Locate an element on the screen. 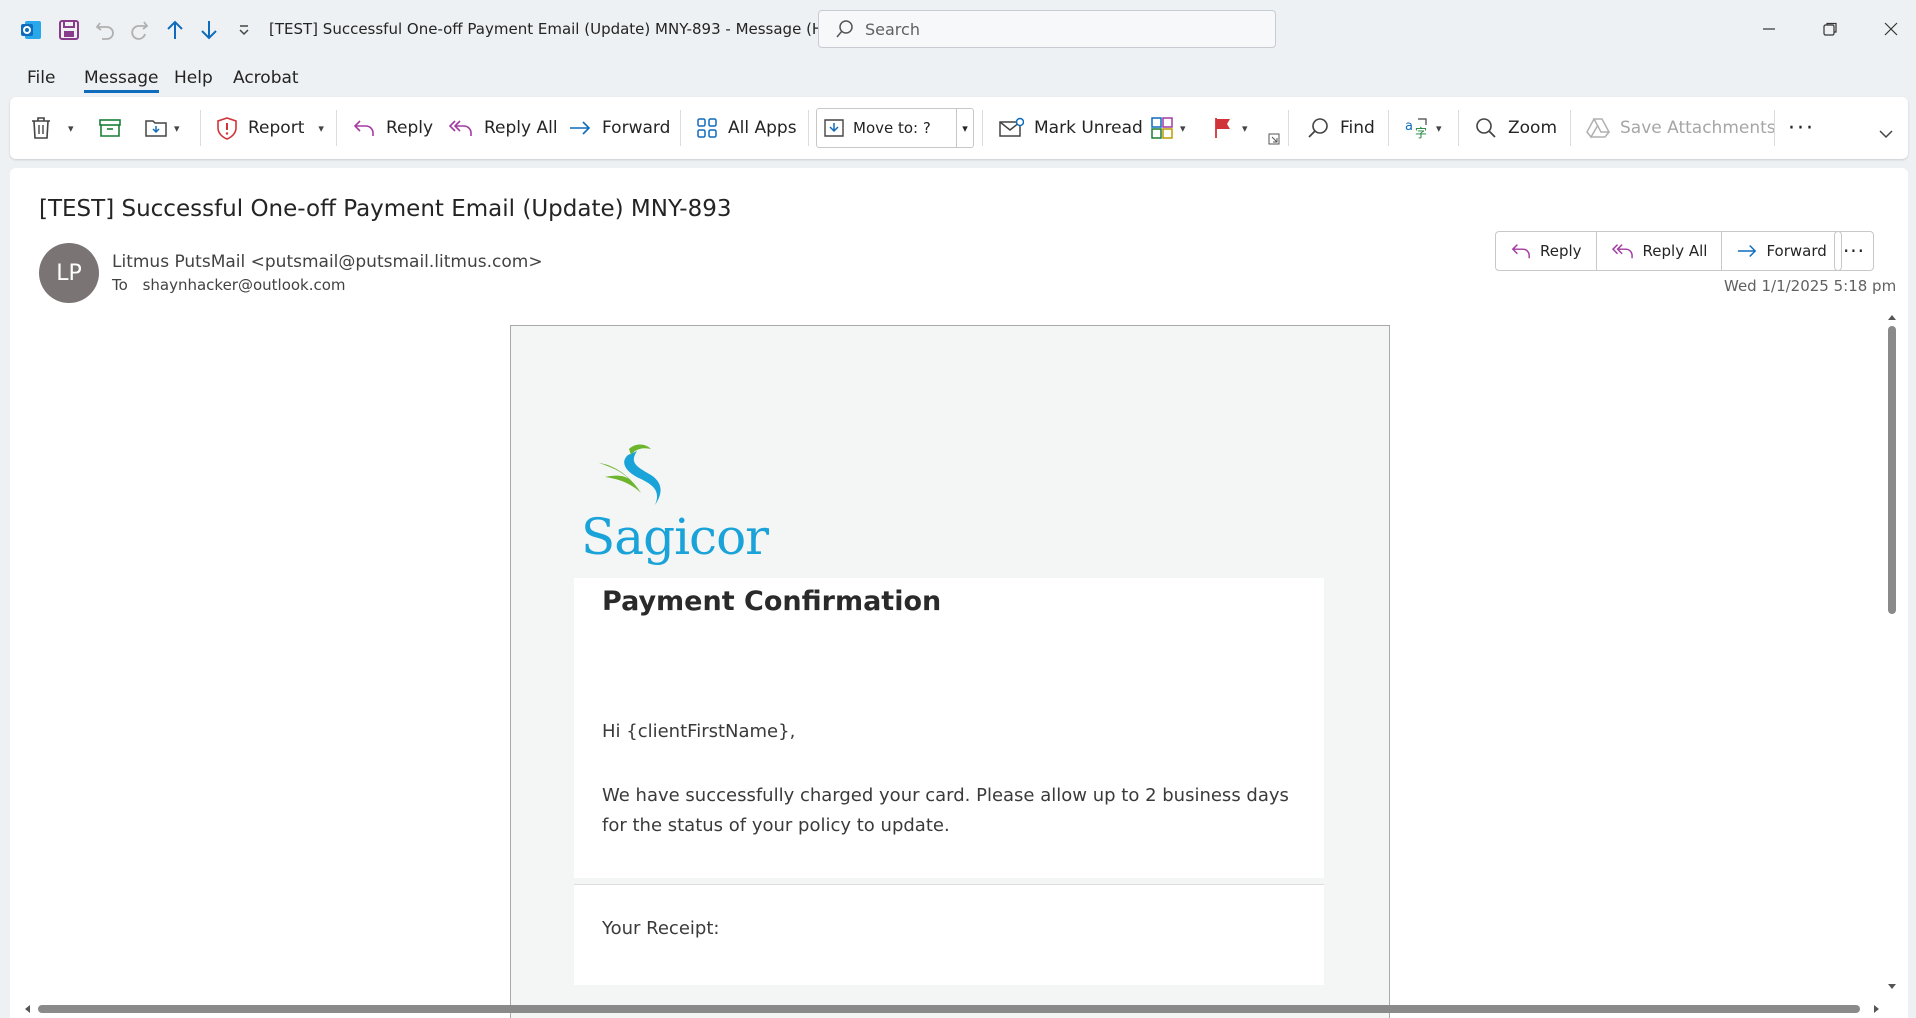  categorize-button: ▾ is located at coordinates (1168, 128).